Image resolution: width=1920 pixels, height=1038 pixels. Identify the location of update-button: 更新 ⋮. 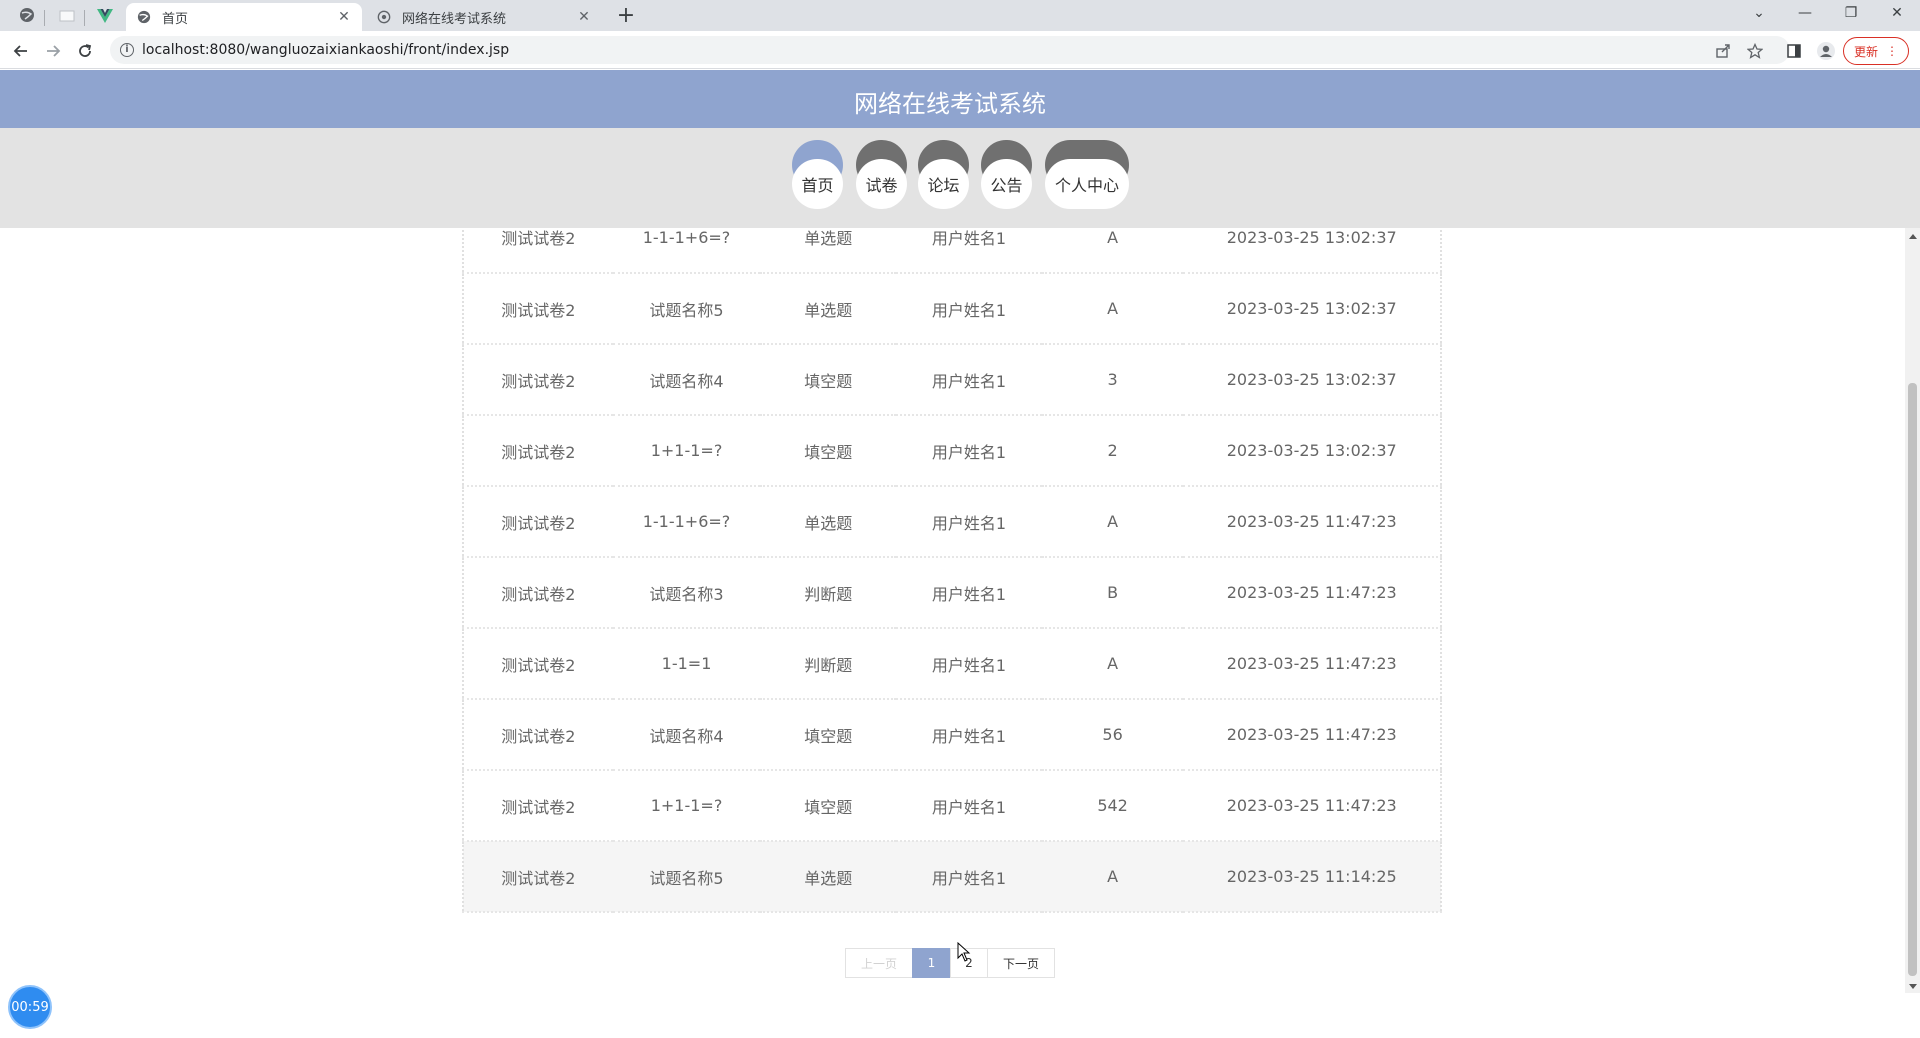
(1876, 51).